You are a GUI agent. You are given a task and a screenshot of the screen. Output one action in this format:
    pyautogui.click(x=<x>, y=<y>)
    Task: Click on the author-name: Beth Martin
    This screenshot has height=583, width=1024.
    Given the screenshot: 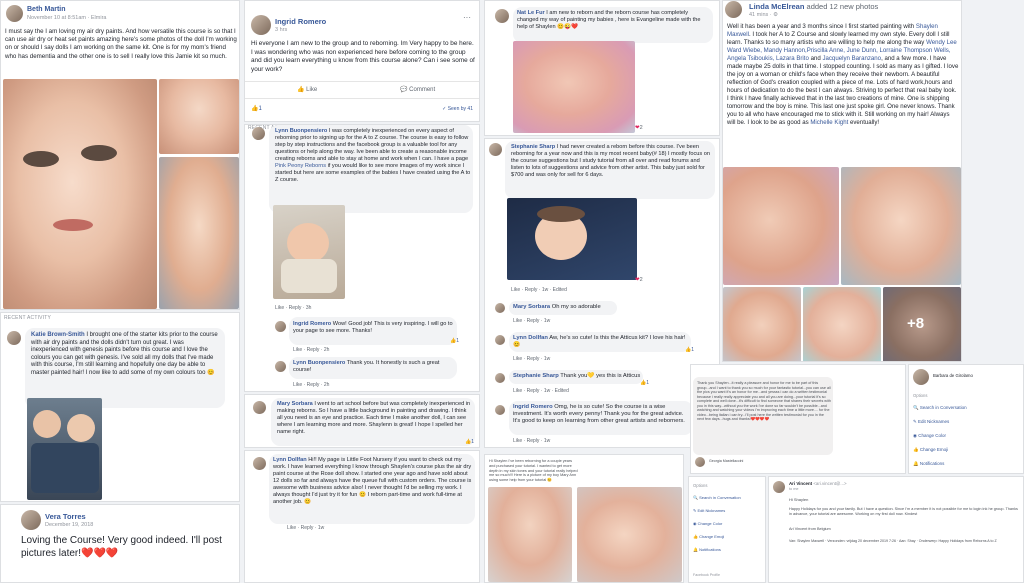 What is the action you would take?
    pyautogui.click(x=46, y=9)
    